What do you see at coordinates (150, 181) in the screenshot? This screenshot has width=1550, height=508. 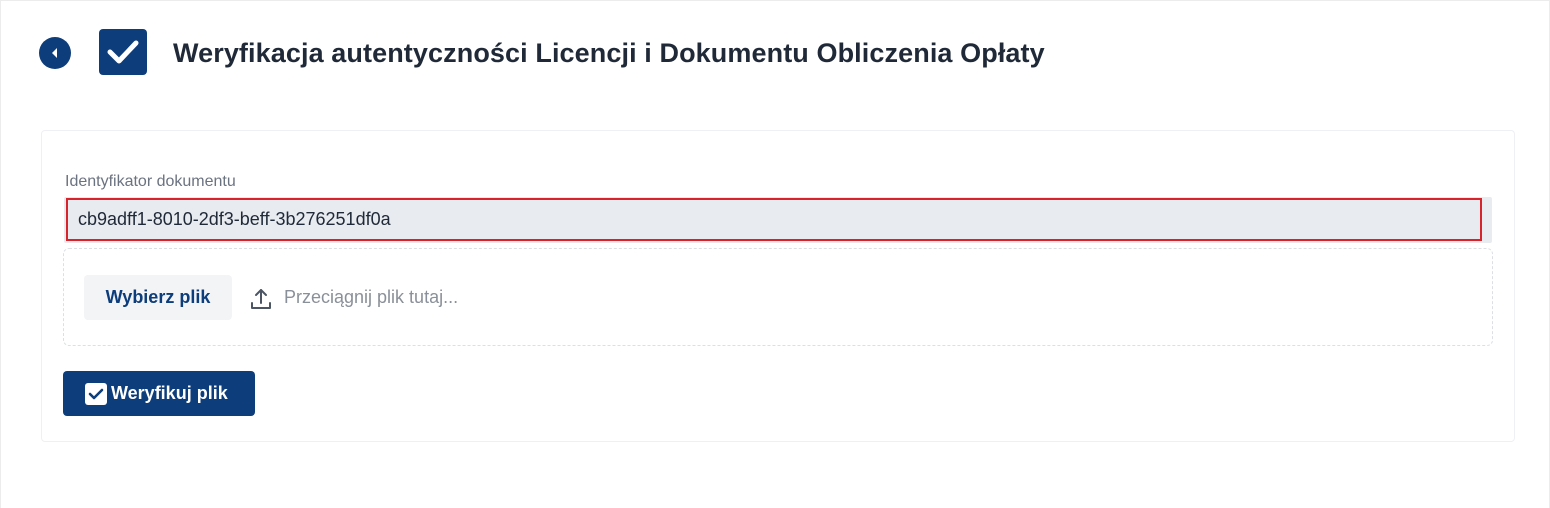 I see `document-id-label: Identyfikator dokumentu` at bounding box center [150, 181].